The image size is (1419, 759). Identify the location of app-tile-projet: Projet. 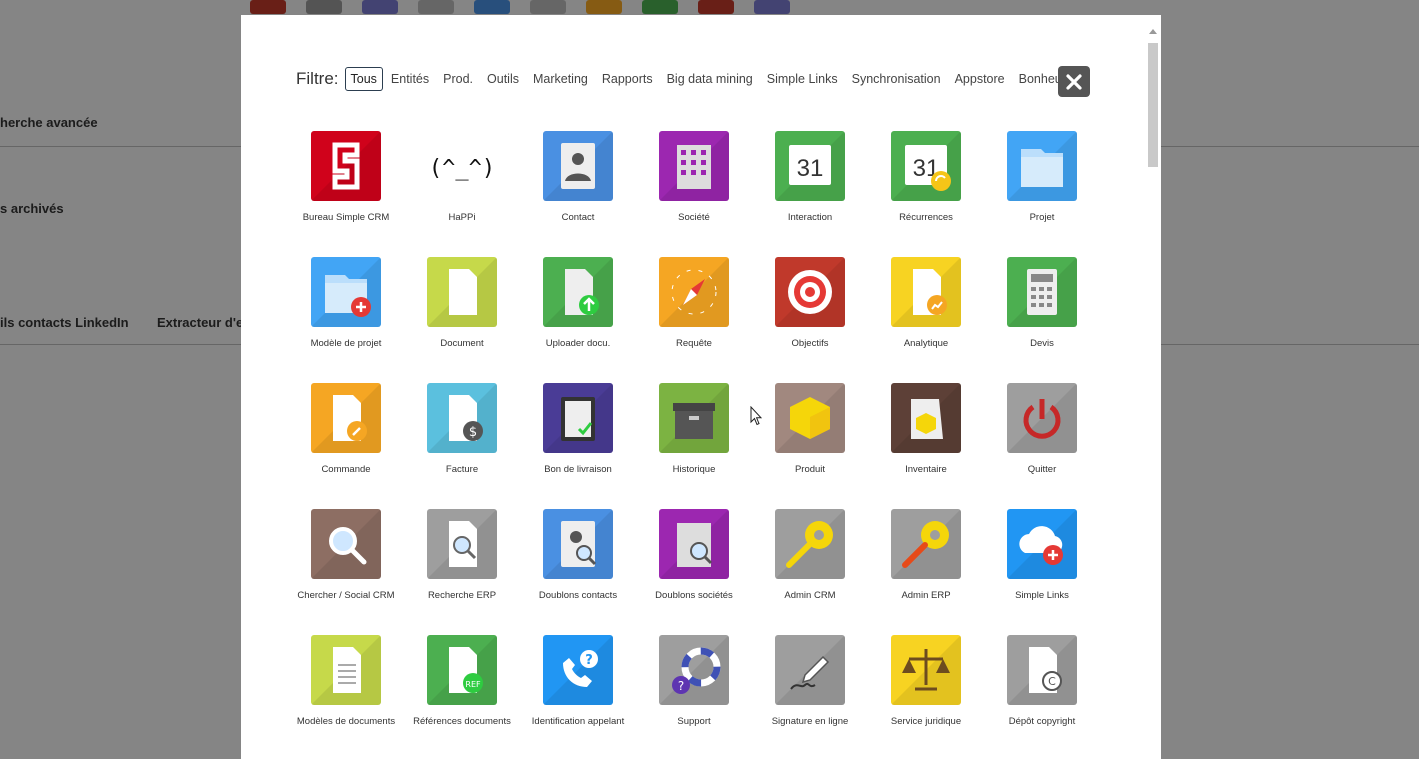
(1042, 194).